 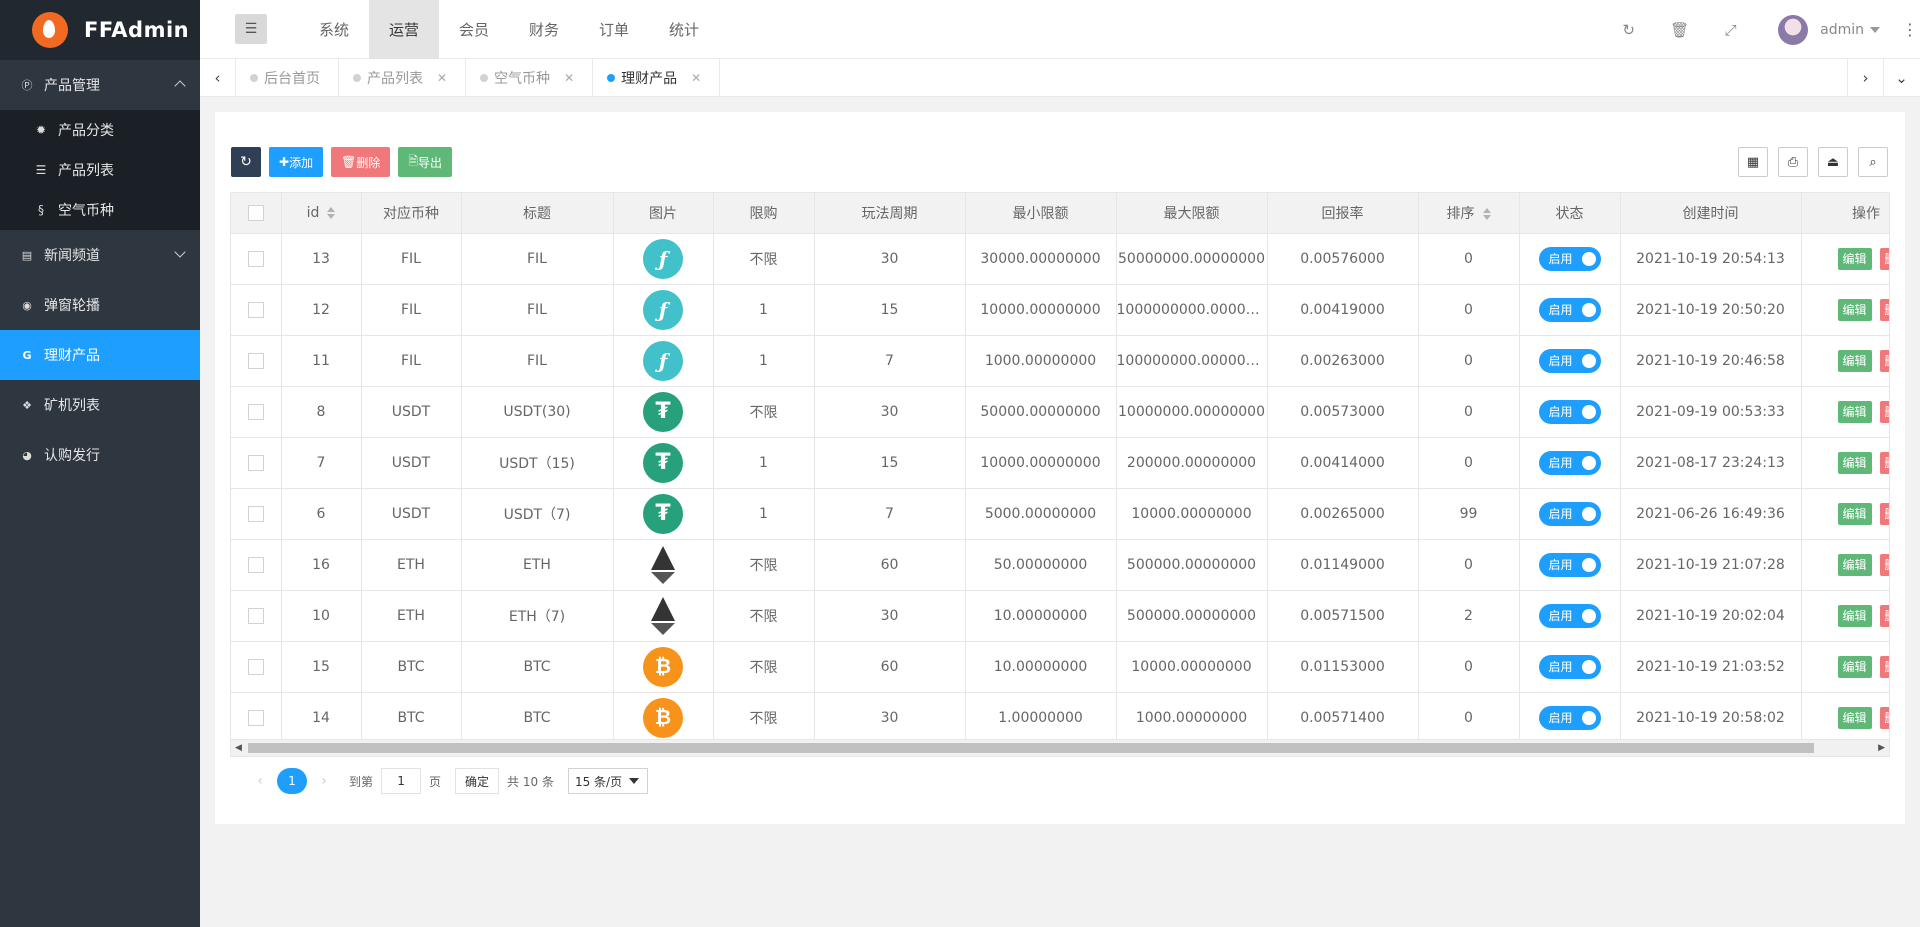 What do you see at coordinates (1730, 29) in the screenshot?
I see `fullscreen-icon: ⤢` at bounding box center [1730, 29].